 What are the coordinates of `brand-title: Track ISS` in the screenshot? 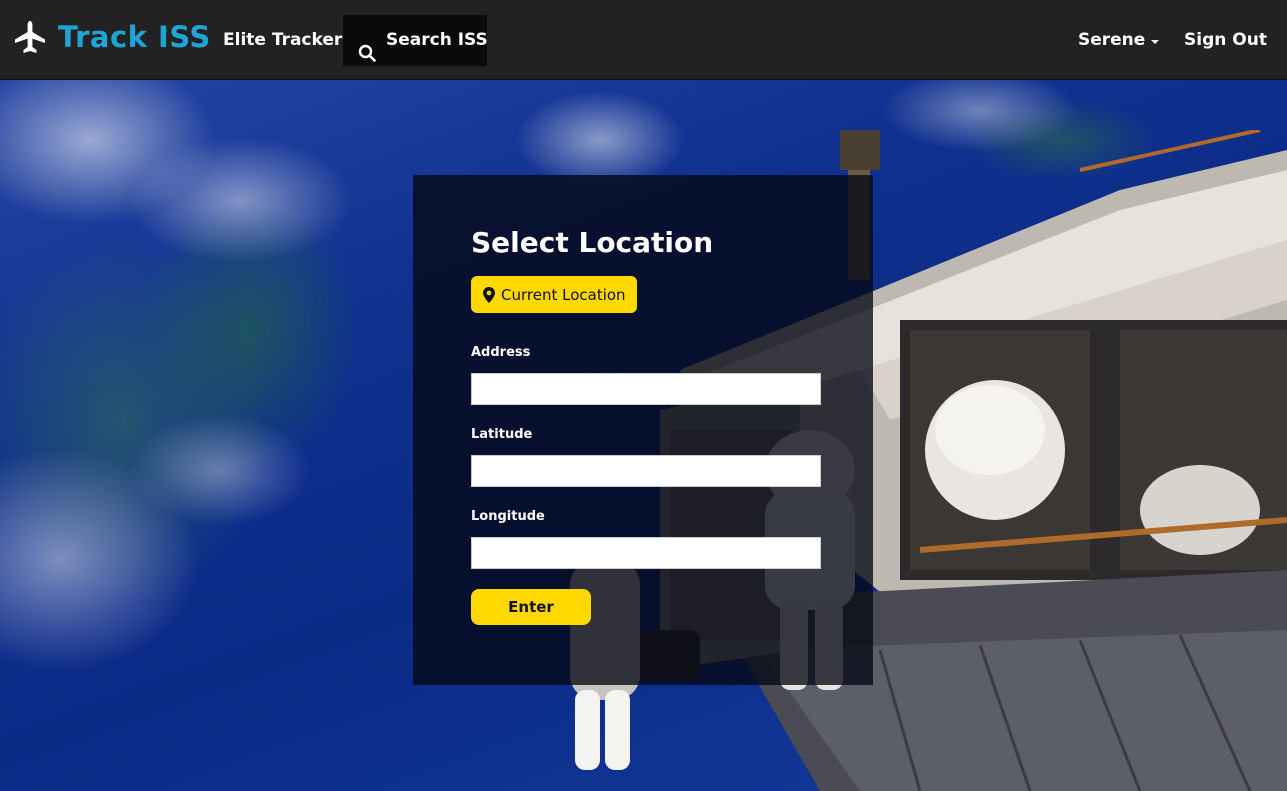 It's located at (134, 37).